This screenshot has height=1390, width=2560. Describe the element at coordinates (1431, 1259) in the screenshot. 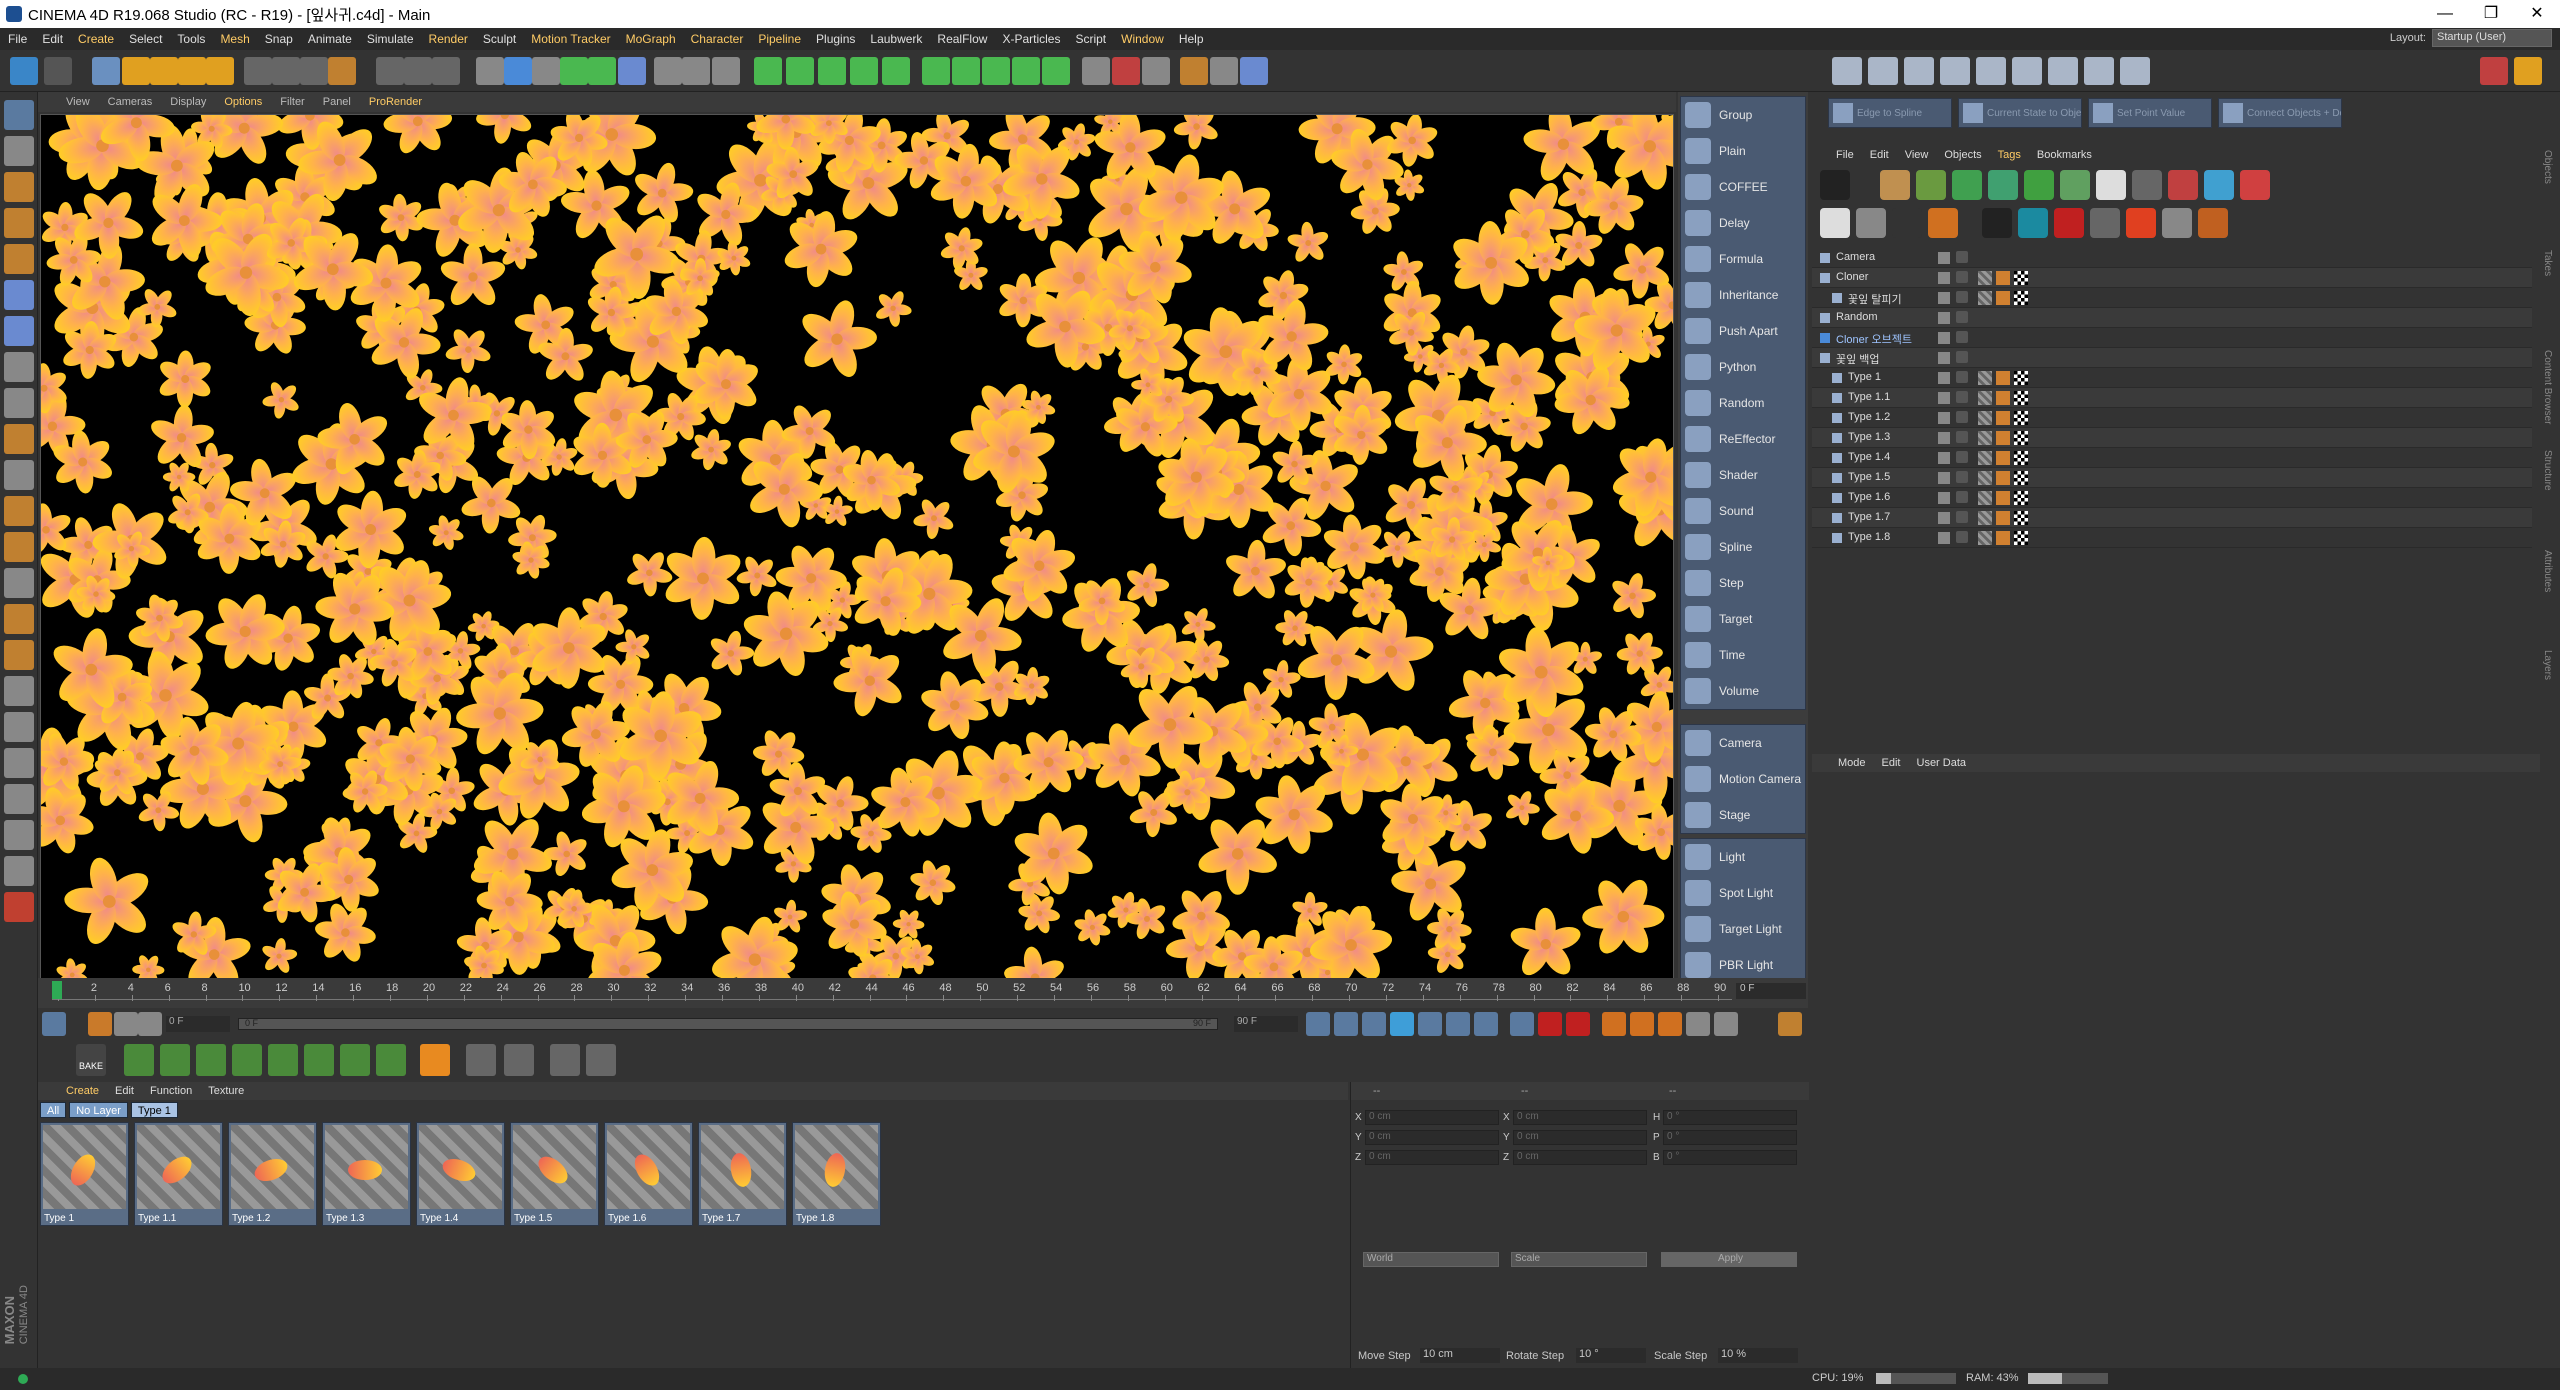

I see `world-dropdown: World` at that location.